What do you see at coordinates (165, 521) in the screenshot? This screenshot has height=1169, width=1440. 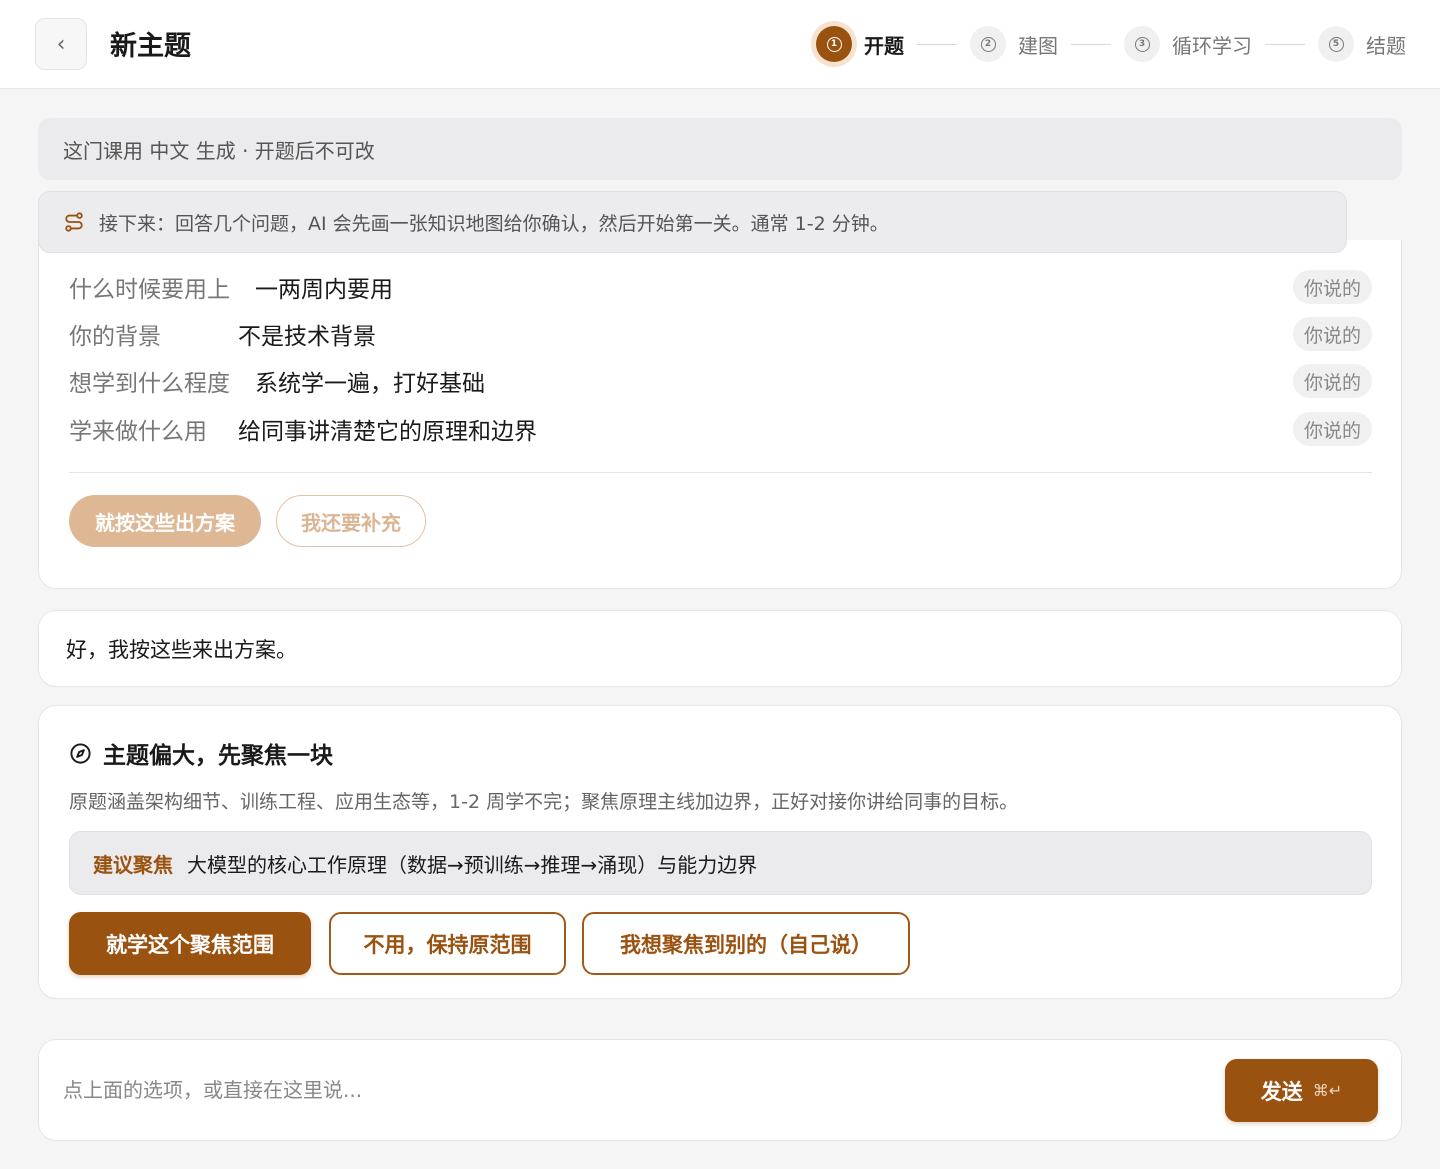 I see `confirm-plan-button: 就按这些出方案` at bounding box center [165, 521].